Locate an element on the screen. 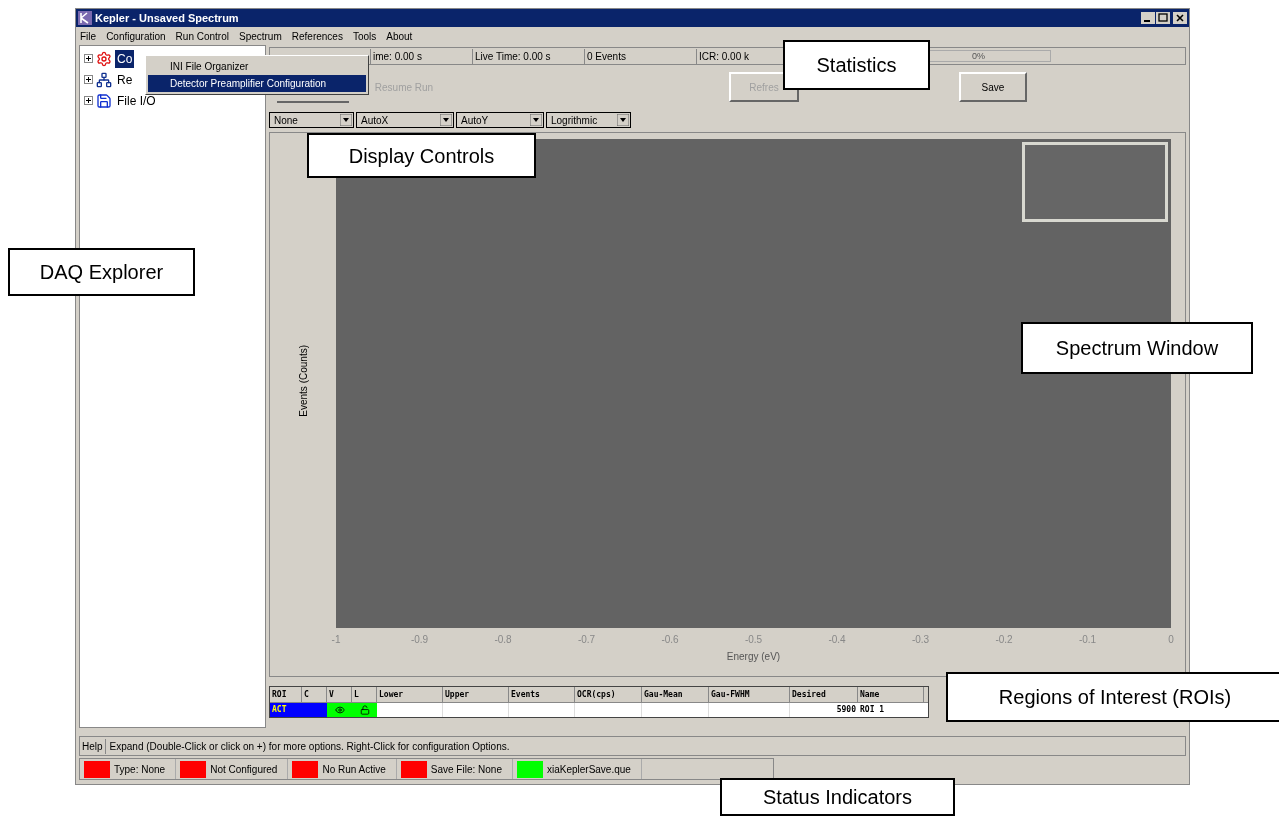 This screenshot has width=1279, height=816. status-label: Type: None is located at coordinates (140, 769).